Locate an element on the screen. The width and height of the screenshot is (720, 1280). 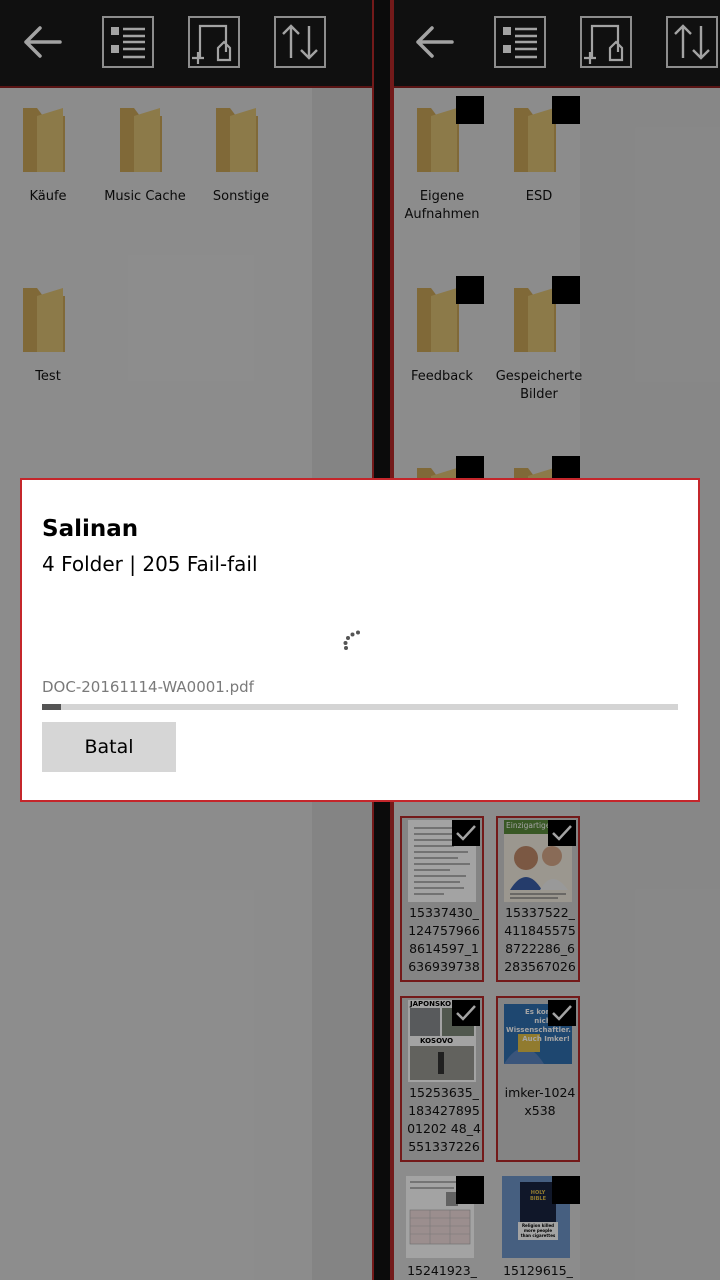
progress-bar is located at coordinates (360, 707).